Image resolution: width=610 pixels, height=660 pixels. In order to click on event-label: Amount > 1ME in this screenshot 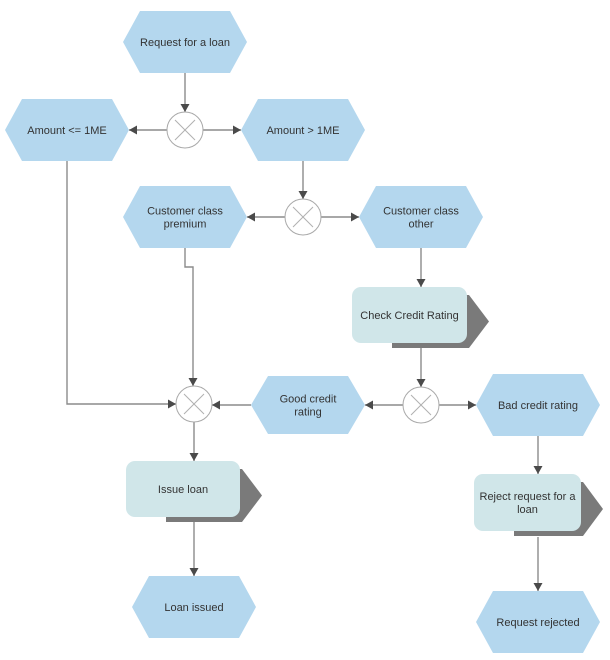, I will do `click(302, 131)`.